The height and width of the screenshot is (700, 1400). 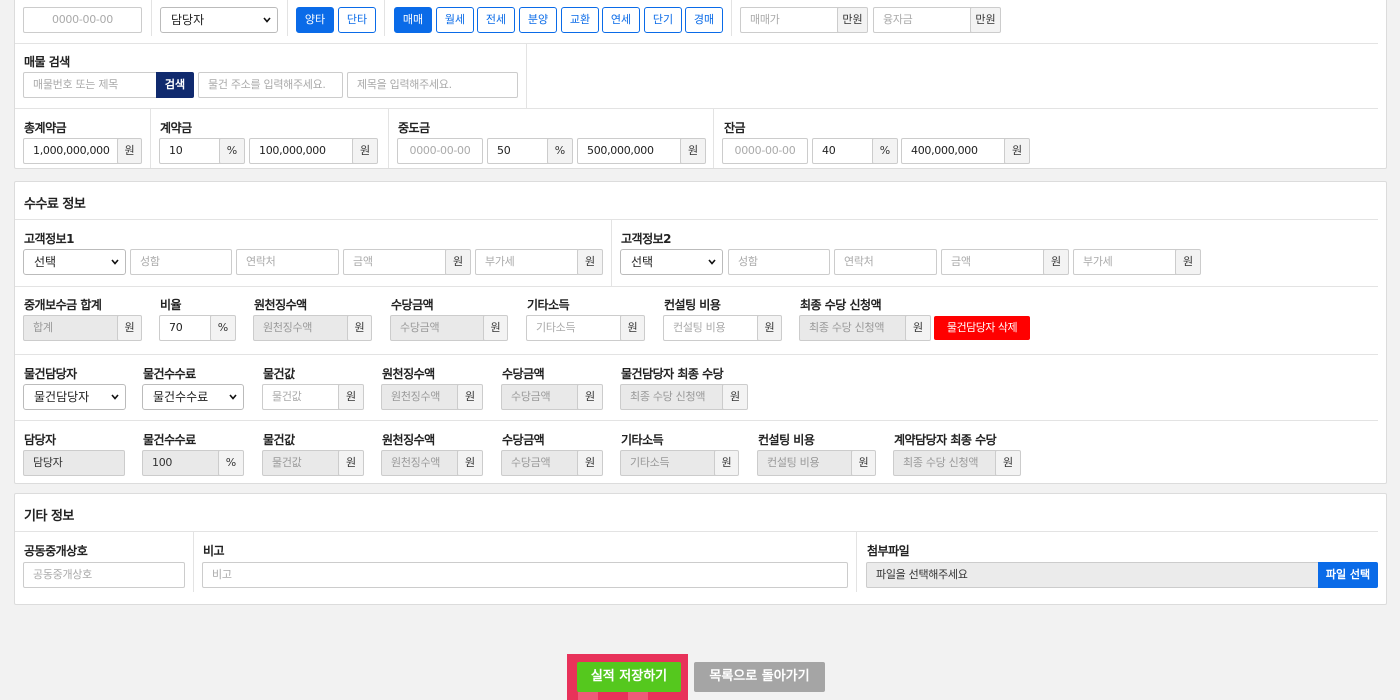 What do you see at coordinates (193, 397) in the screenshot?
I see `property-fee-select: 물건수수료` at bounding box center [193, 397].